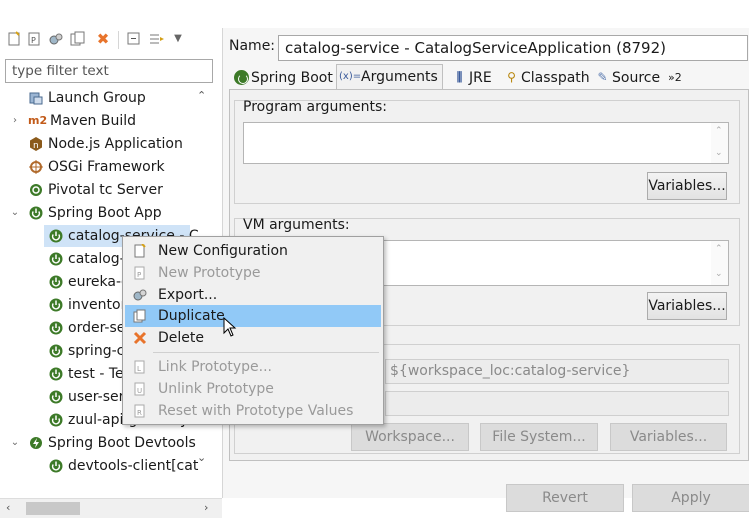 The height and width of the screenshot is (518, 749). What do you see at coordinates (178, 39) in the screenshot?
I see `view-menu-icon: ▼` at bounding box center [178, 39].